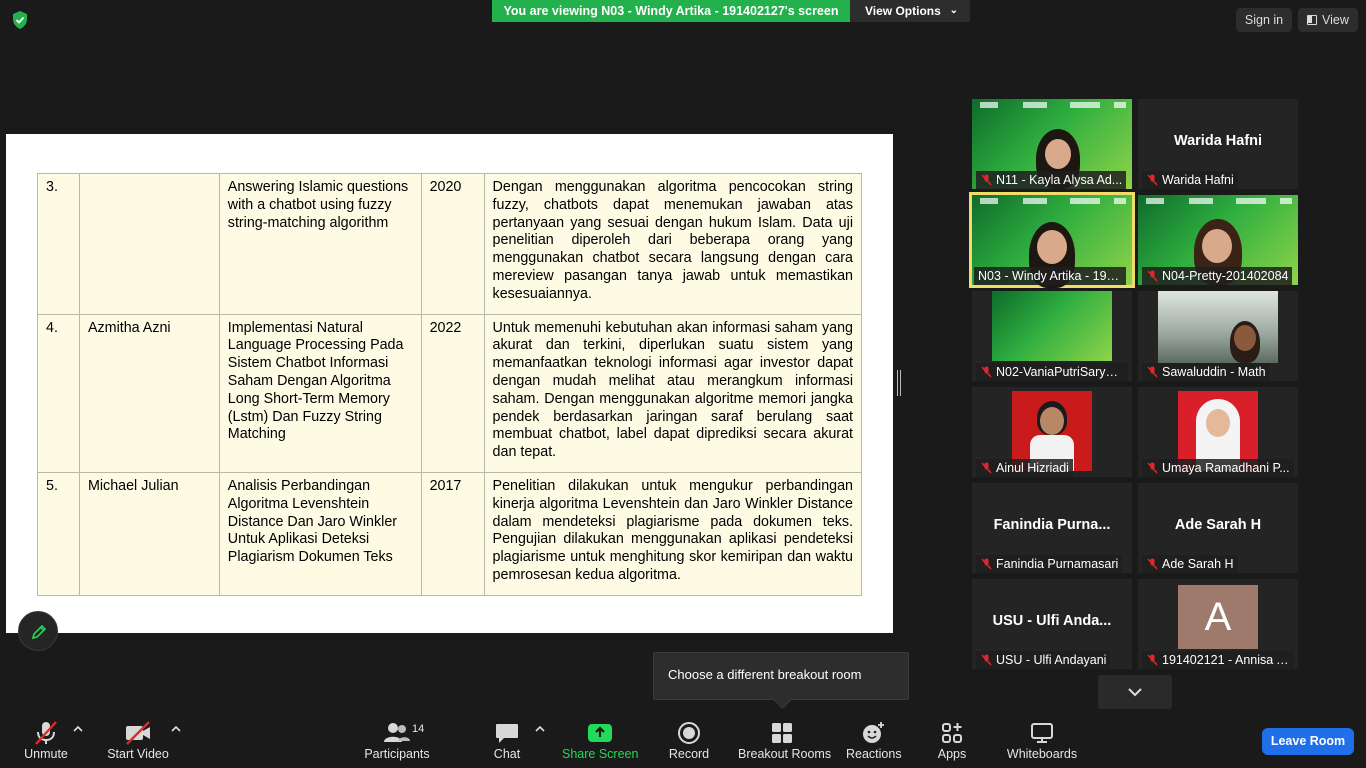 The height and width of the screenshot is (768, 1366). I want to click on breakout-rooms-button: Breakout Rooms, so click(785, 743).